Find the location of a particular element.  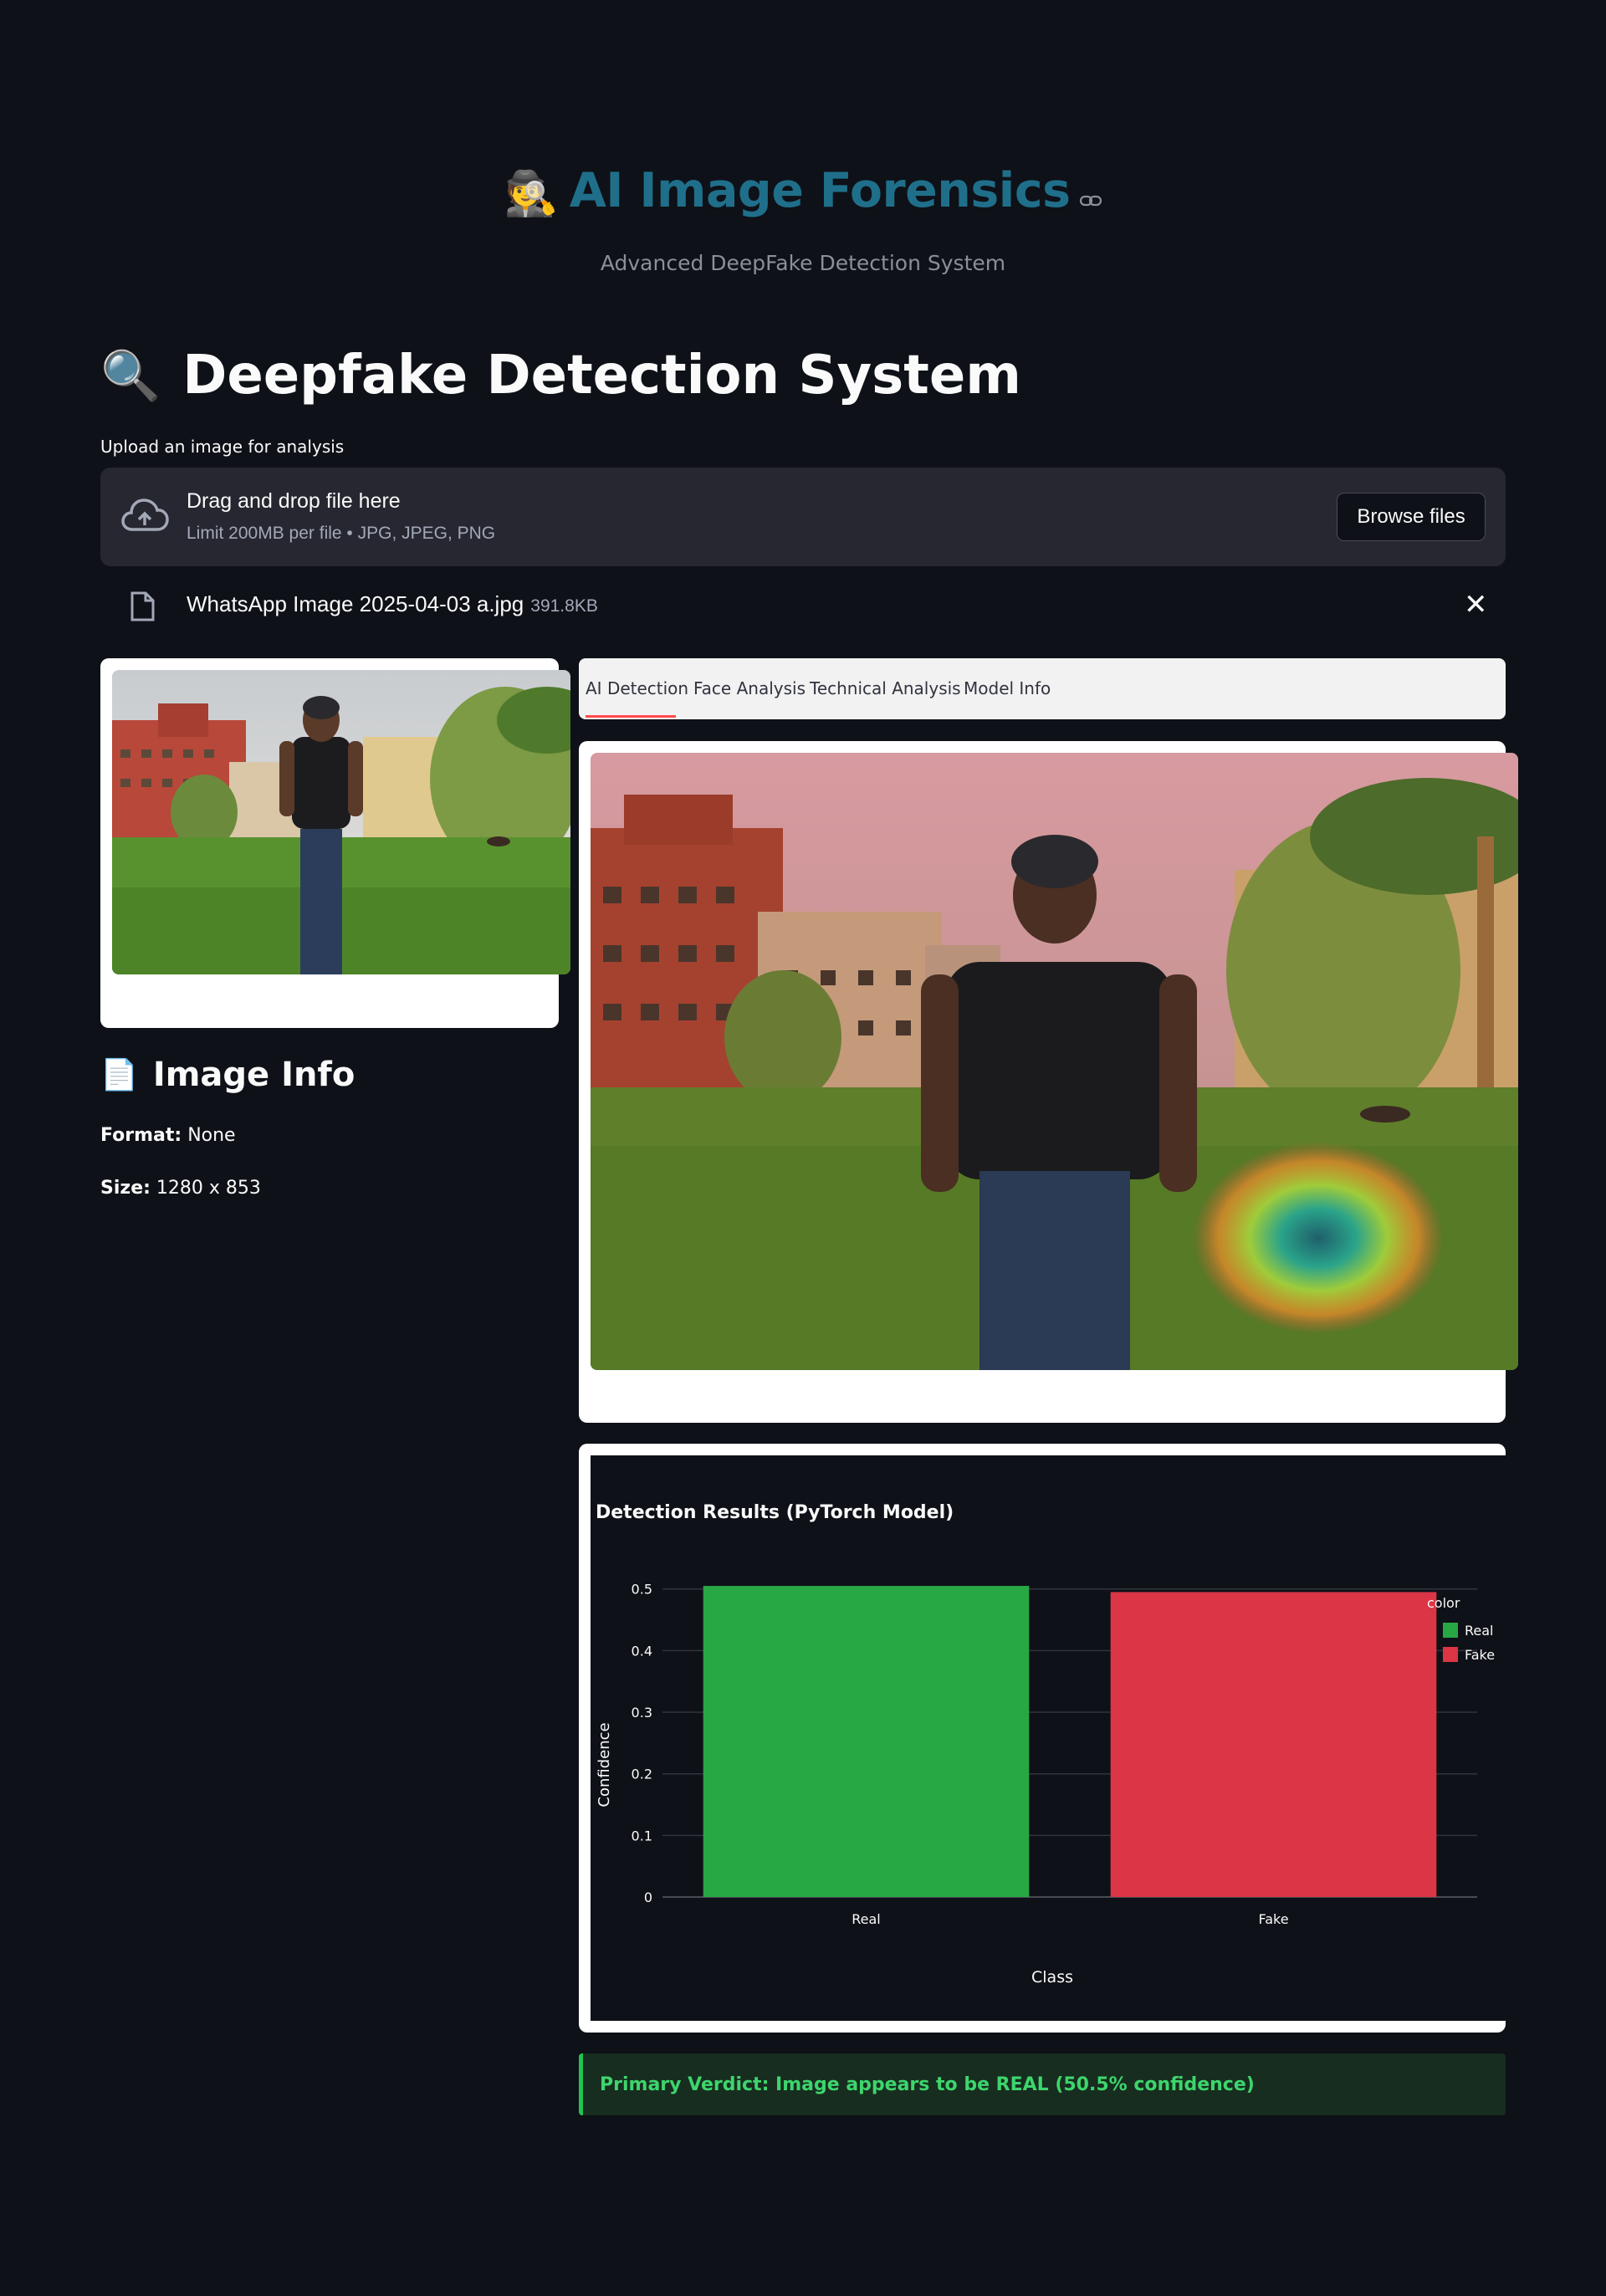

link-icon is located at coordinates (1090, 194).